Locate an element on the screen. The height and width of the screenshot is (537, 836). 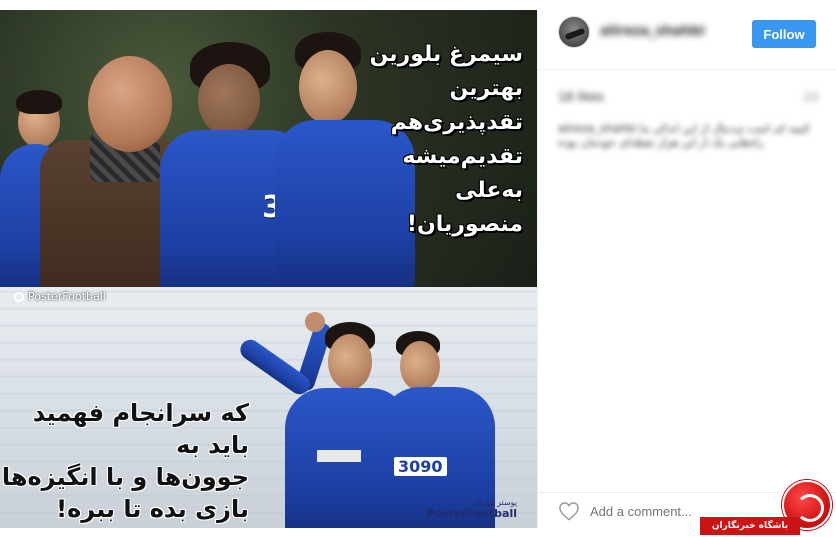
caption-top-line-1: سیمرغ بلورین is located at coordinates (446, 54).